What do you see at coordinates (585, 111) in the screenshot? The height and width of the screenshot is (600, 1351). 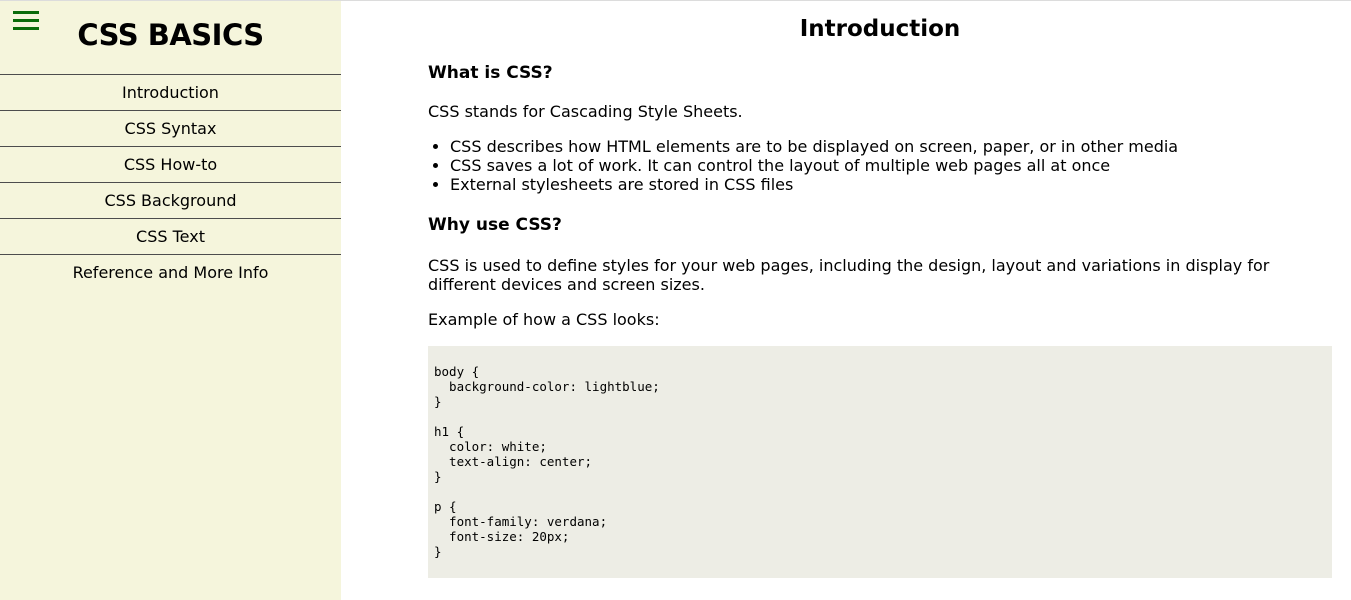 I see `section-paragraph: CSS stands for Cascading Style Sheets.` at bounding box center [585, 111].